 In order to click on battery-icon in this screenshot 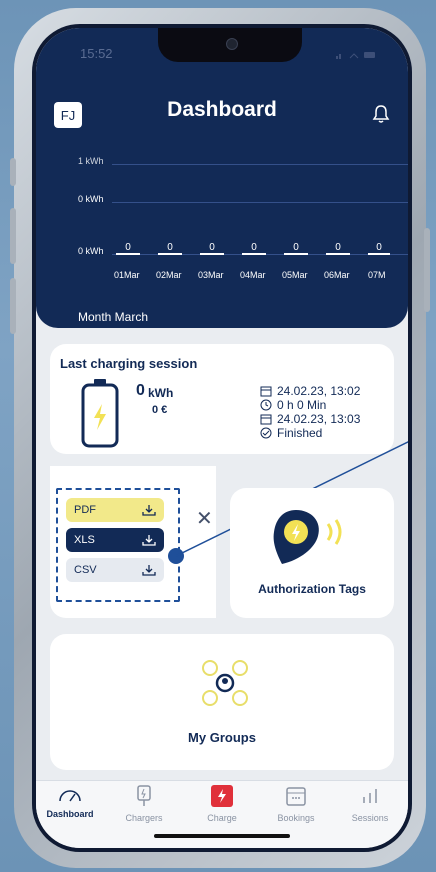, I will do `click(100, 413)`.